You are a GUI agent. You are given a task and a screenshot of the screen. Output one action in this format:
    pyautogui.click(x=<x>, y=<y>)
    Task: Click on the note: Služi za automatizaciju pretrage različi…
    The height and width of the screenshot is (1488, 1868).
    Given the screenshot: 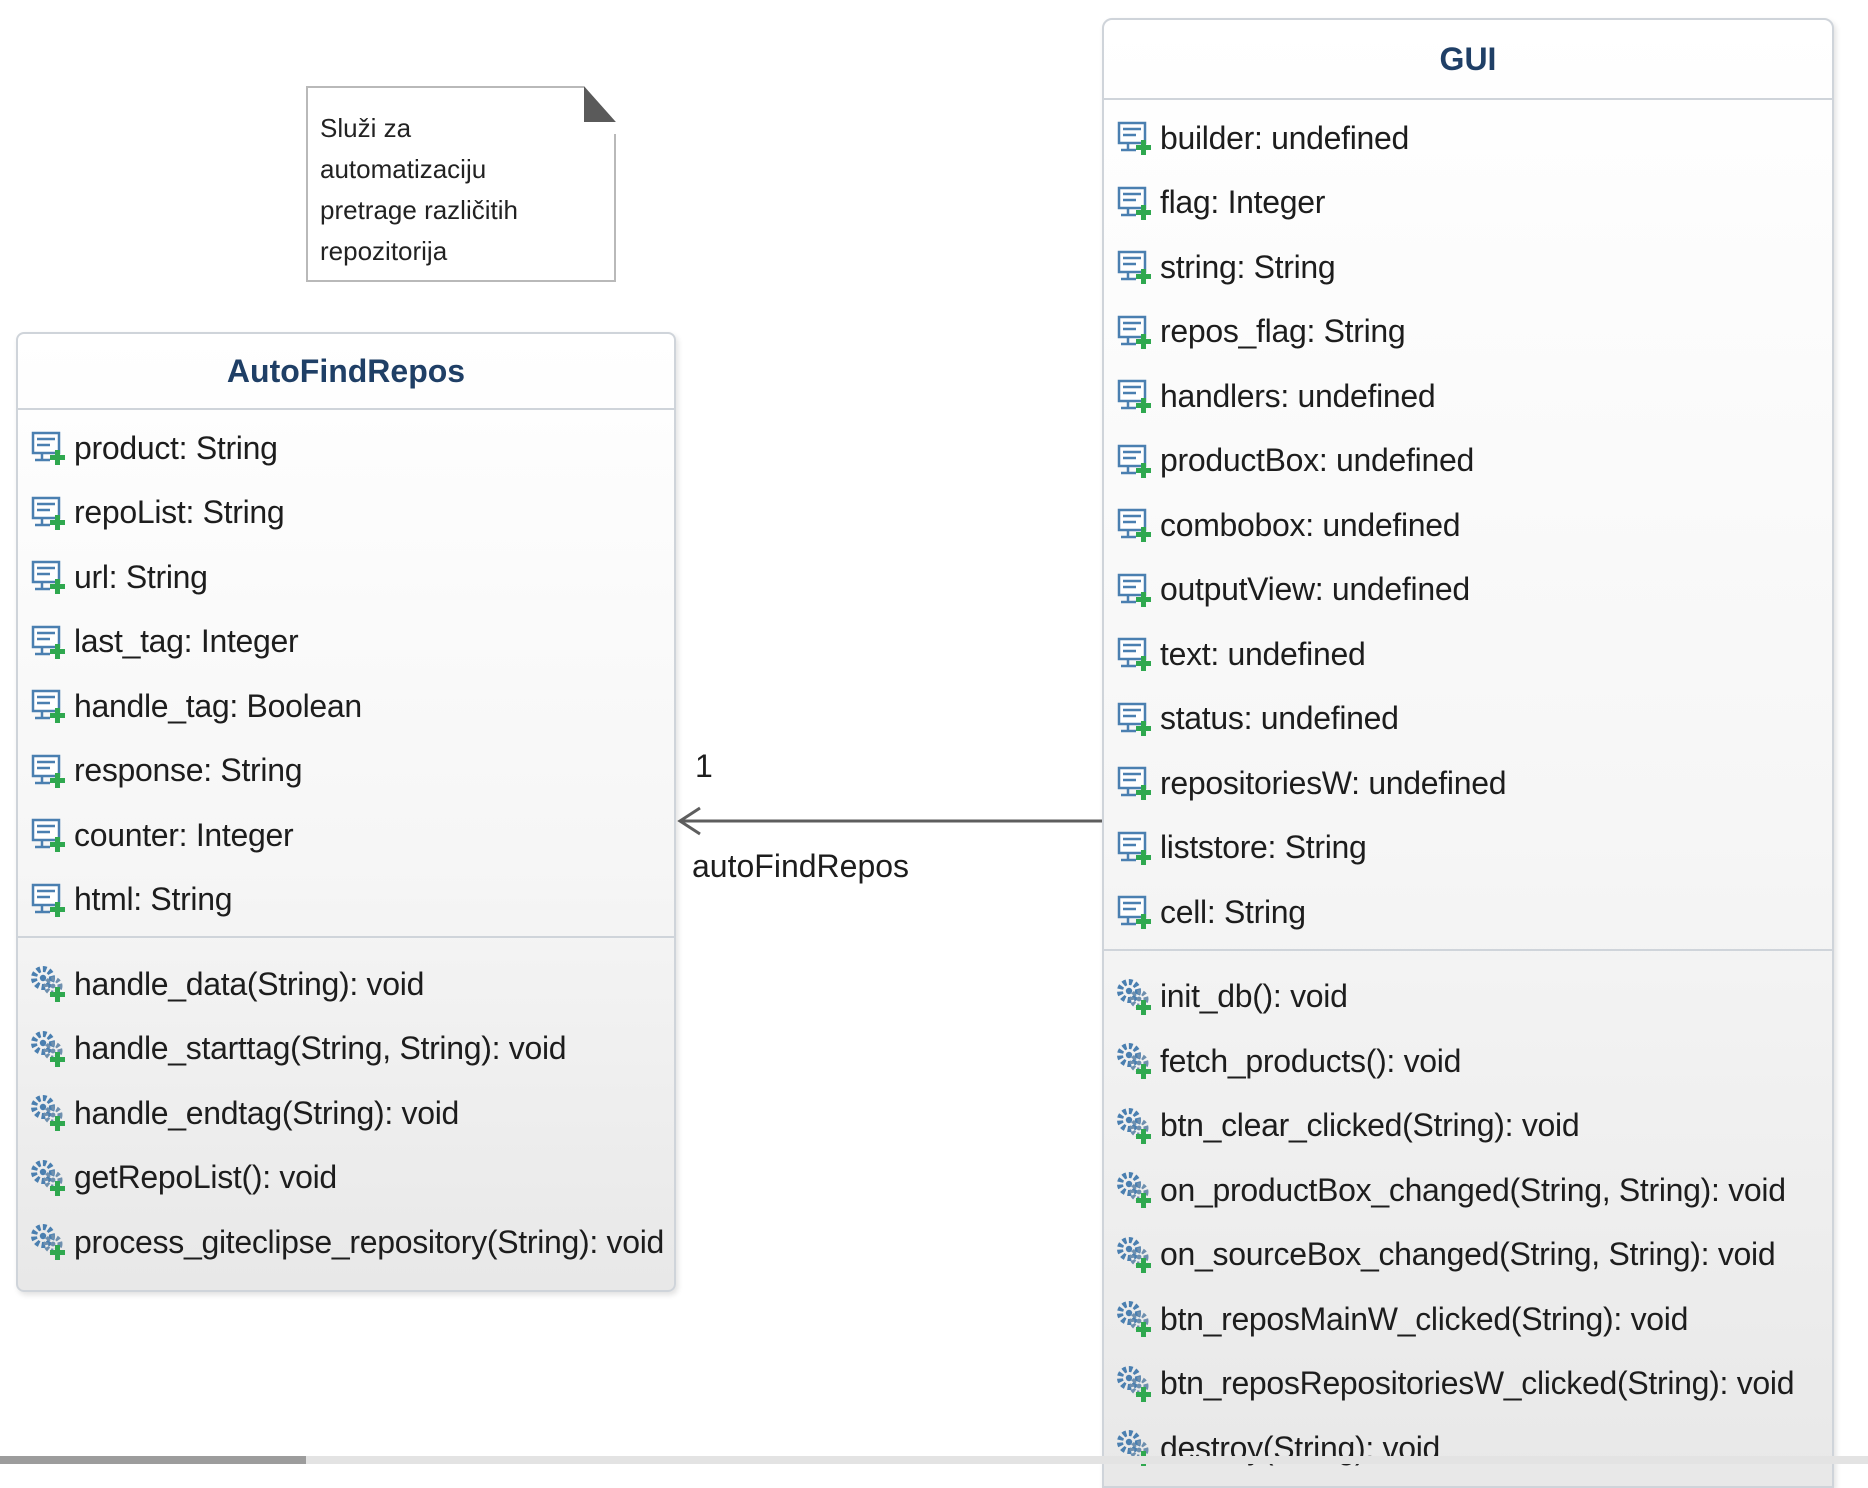 What is the action you would take?
    pyautogui.click(x=461, y=184)
    